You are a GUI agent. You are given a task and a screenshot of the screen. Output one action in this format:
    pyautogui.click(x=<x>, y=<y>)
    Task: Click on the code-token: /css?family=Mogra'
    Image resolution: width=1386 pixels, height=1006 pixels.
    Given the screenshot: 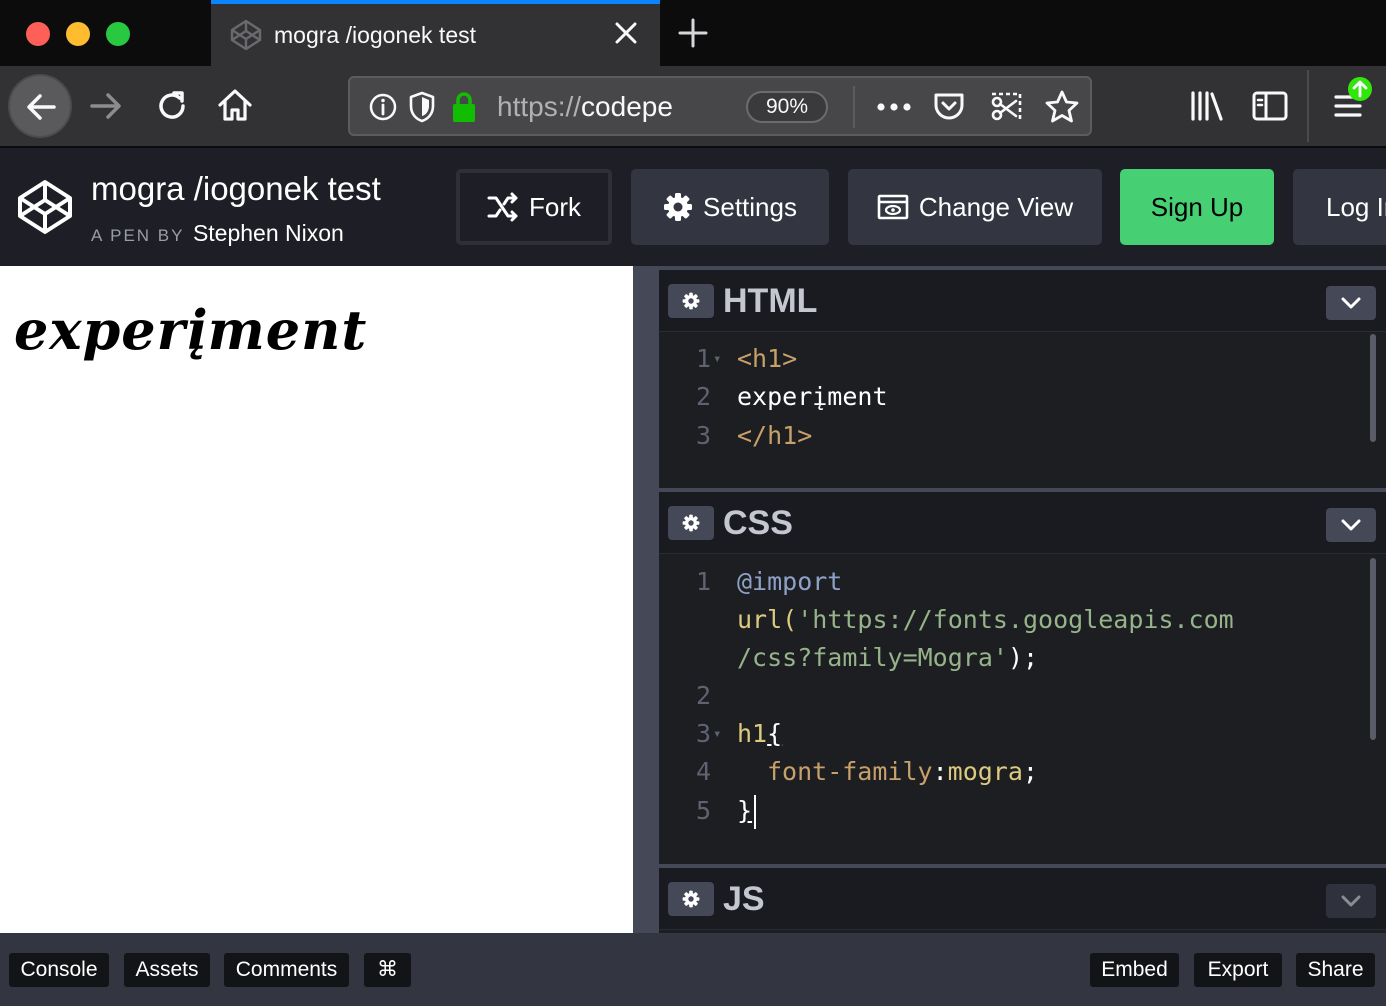 What is the action you would take?
    pyautogui.click(x=872, y=657)
    